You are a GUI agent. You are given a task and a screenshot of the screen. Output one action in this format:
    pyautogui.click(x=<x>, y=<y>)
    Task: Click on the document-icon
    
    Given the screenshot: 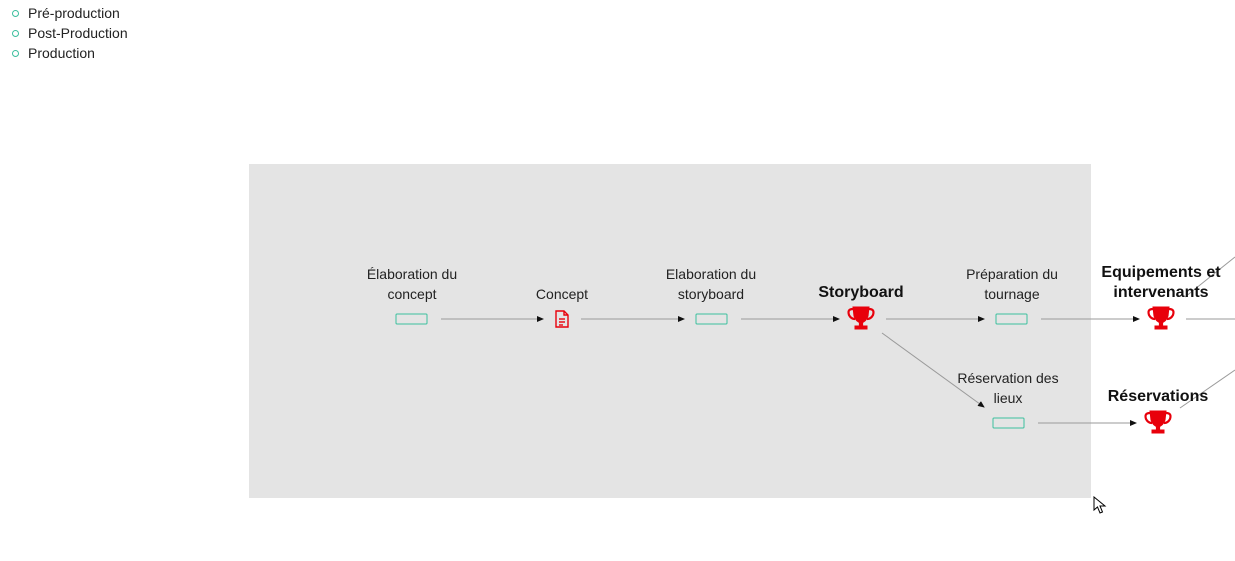 What is the action you would take?
    pyautogui.click(x=562, y=319)
    